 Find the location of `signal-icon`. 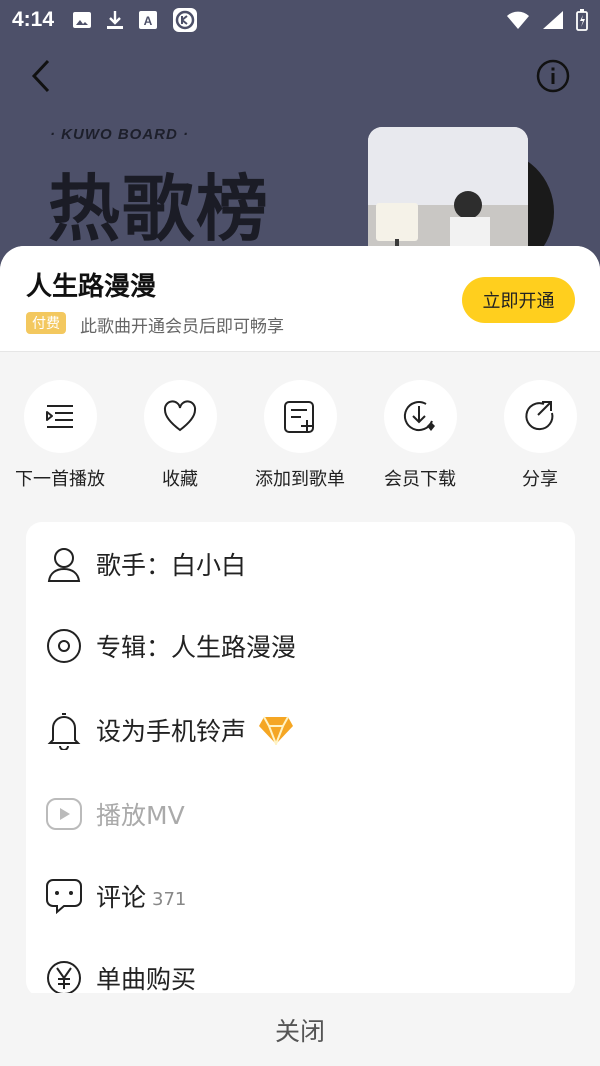

signal-icon is located at coordinates (553, 20).